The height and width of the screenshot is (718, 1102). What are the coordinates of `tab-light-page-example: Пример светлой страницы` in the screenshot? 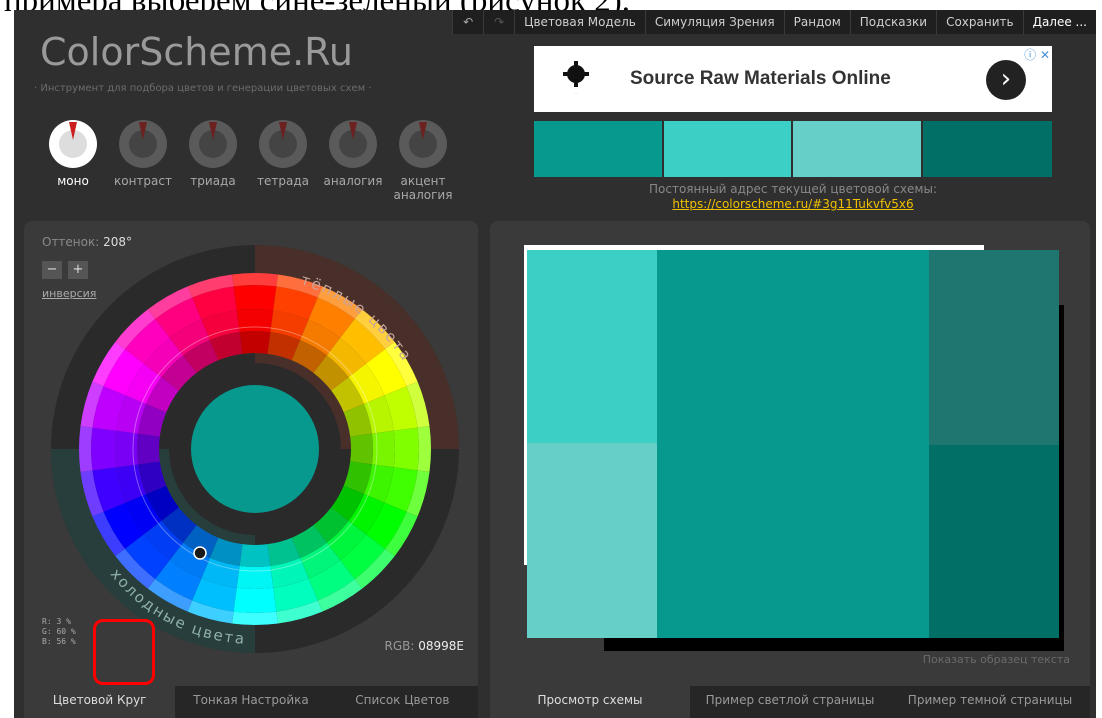 It's located at (790, 702).